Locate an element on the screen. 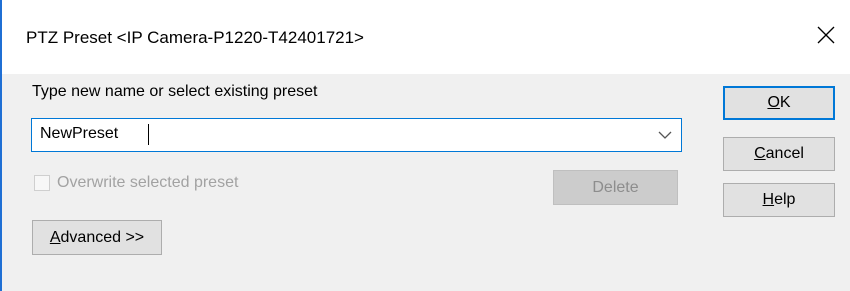  advanced-mnemonic: A is located at coordinates (55, 237).